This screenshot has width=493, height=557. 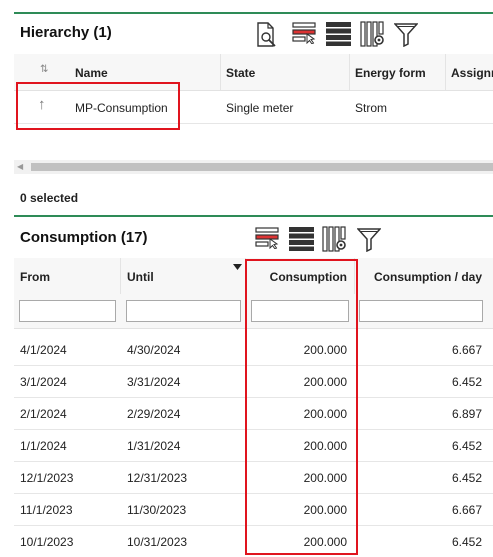 I want to click on hierarchy-top-border, so click(x=253, y=13).